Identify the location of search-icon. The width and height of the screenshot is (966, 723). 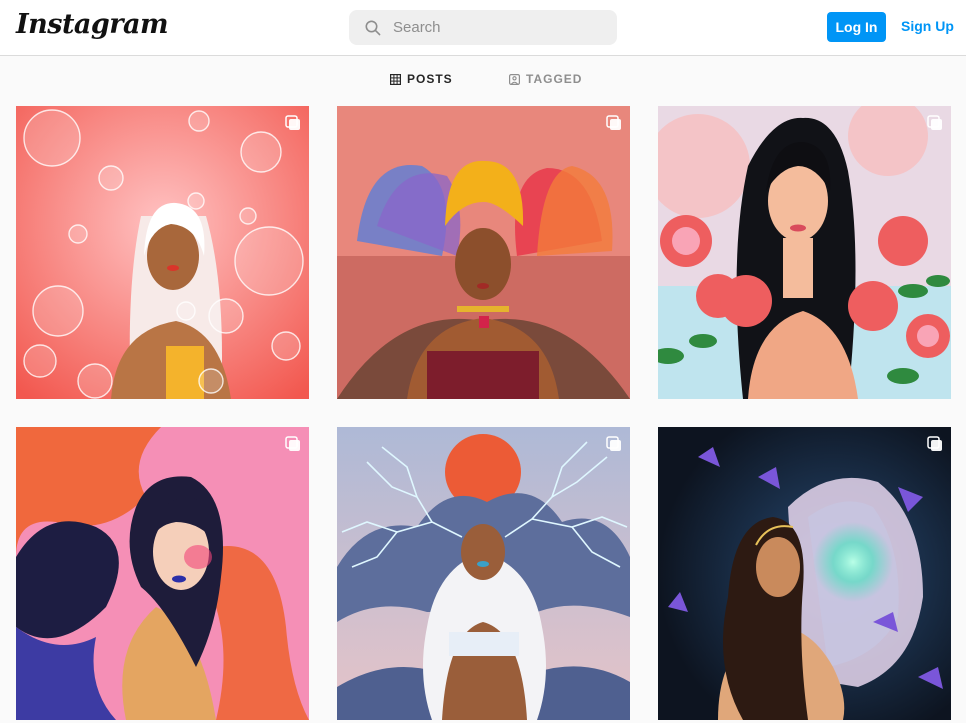
(373, 27).